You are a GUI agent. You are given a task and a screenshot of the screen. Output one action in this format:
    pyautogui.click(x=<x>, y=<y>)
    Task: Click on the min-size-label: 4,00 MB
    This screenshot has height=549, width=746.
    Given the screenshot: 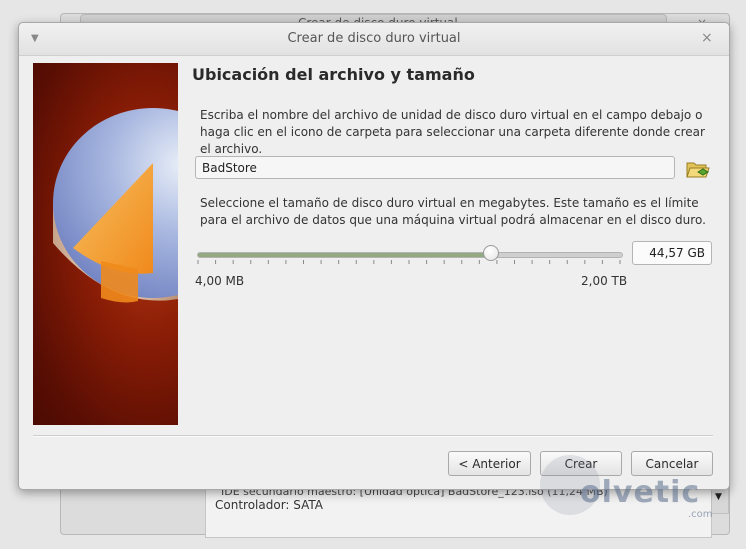 What is the action you would take?
    pyautogui.click(x=220, y=281)
    